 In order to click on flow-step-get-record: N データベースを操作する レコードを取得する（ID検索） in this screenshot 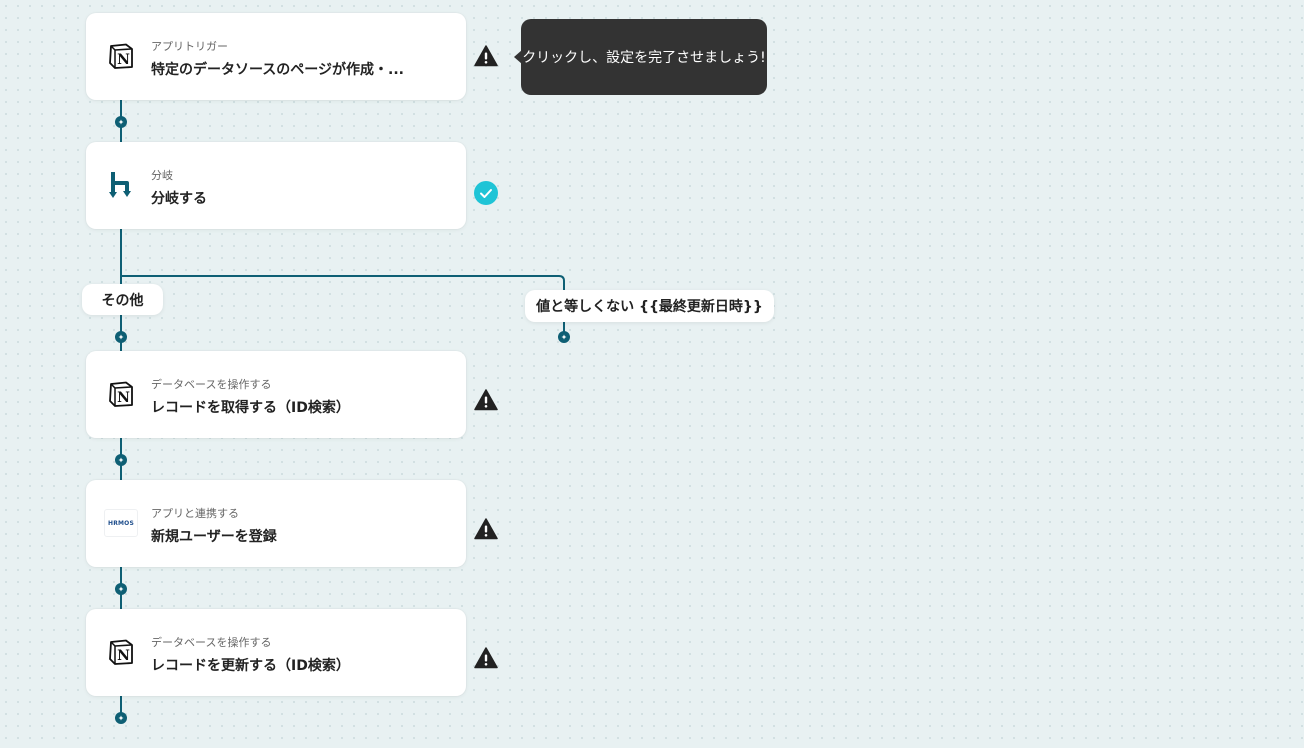, I will do `click(276, 394)`.